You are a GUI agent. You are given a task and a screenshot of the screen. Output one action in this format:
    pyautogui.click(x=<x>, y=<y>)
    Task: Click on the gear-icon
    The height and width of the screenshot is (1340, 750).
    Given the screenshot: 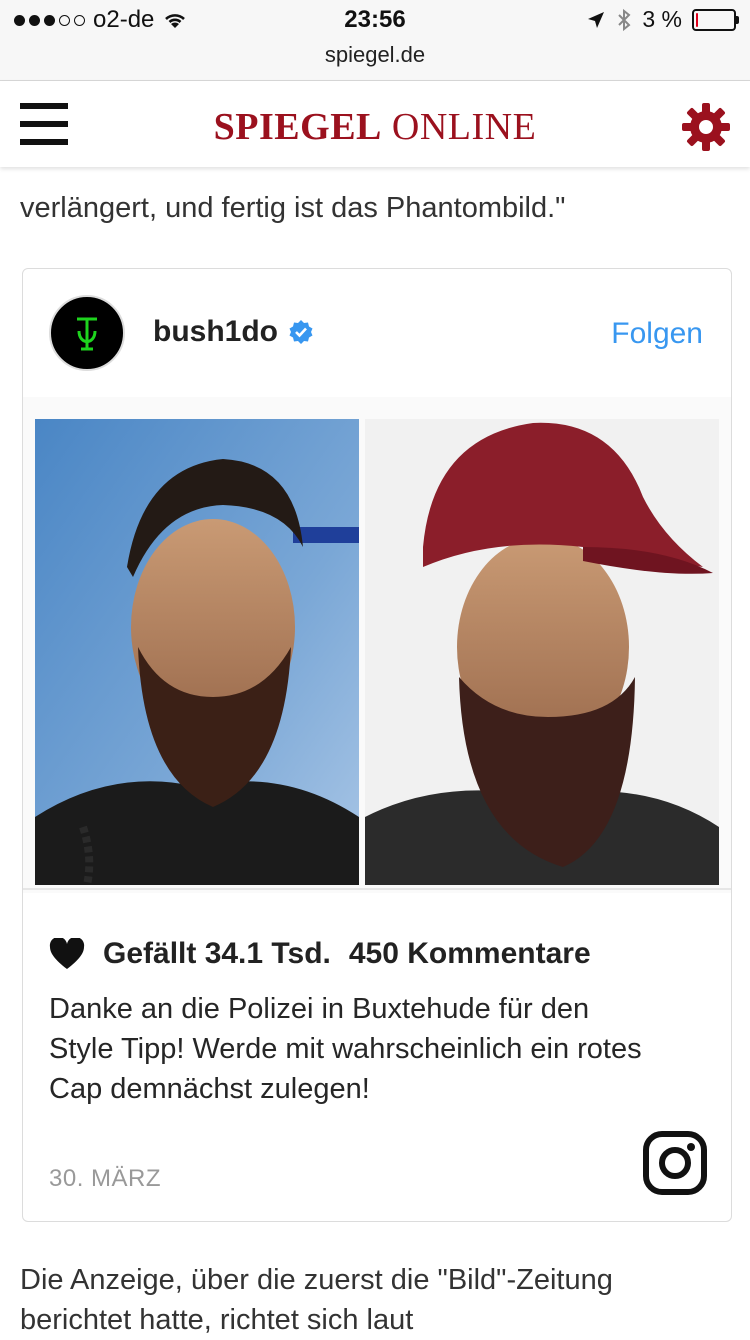 What is the action you would take?
    pyautogui.click(x=706, y=127)
    